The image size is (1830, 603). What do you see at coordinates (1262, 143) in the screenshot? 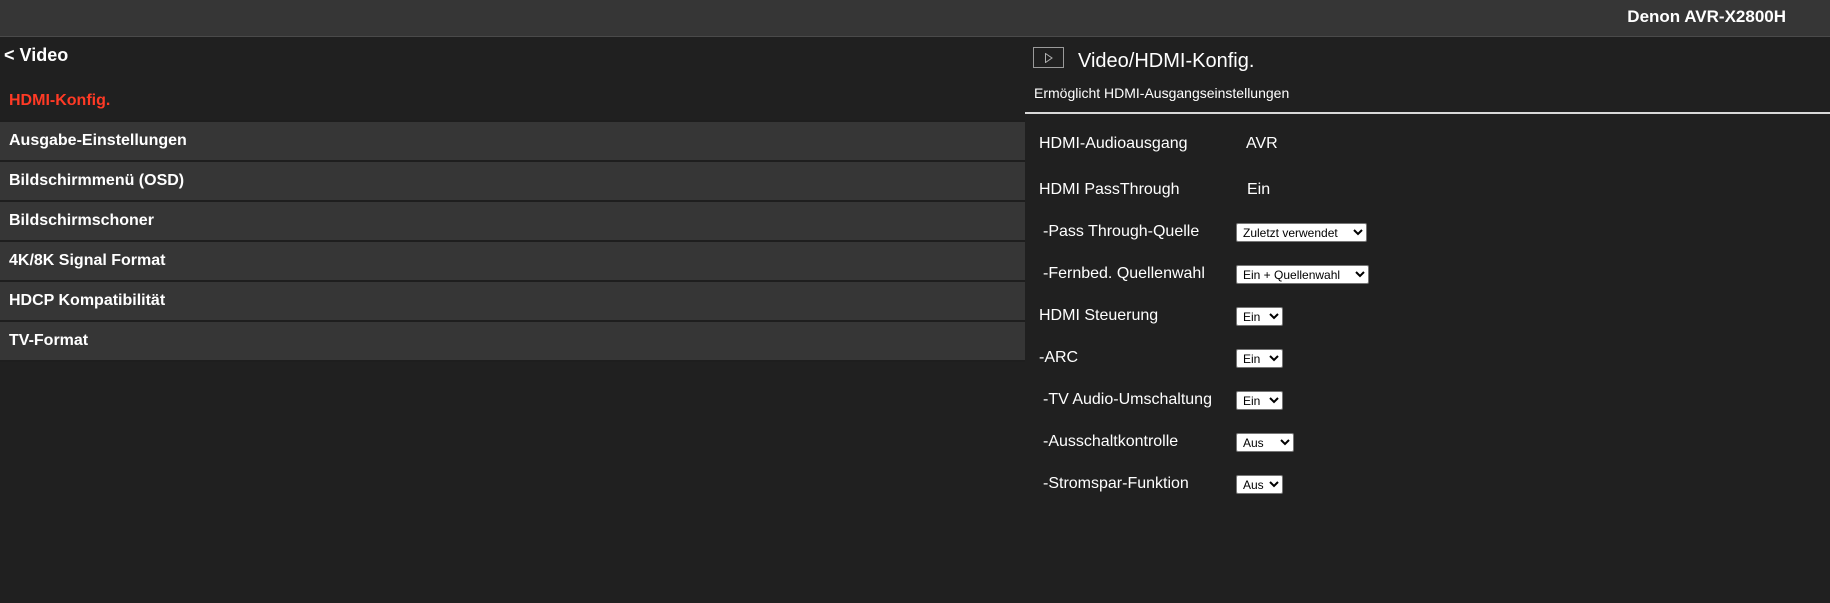
I see `setting-value: AVR` at bounding box center [1262, 143].